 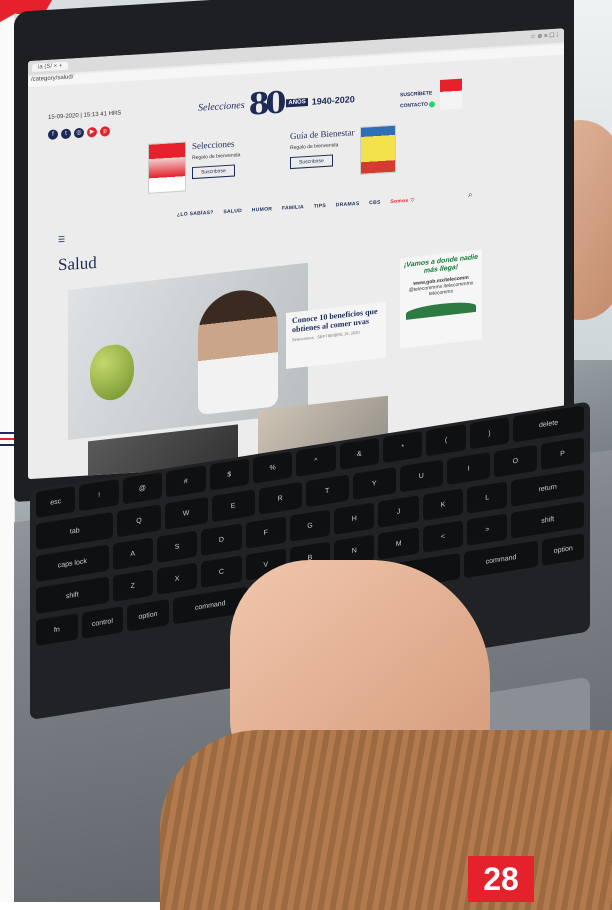 What do you see at coordinates (195, 214) in the screenshot?
I see `nav-item-lo-sabias: ¿LO SABÍAS?` at bounding box center [195, 214].